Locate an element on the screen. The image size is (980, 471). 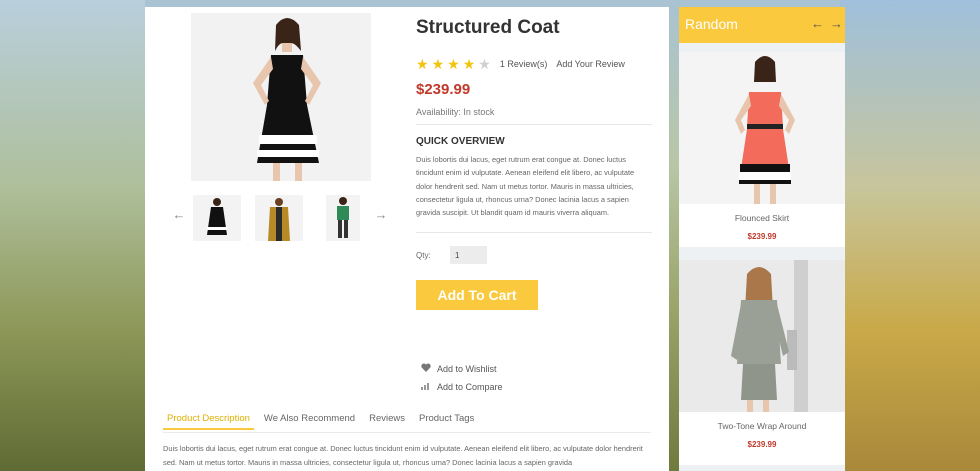
quick-overview-title: QUICK OVERVIEW is located at coordinates (460, 141).